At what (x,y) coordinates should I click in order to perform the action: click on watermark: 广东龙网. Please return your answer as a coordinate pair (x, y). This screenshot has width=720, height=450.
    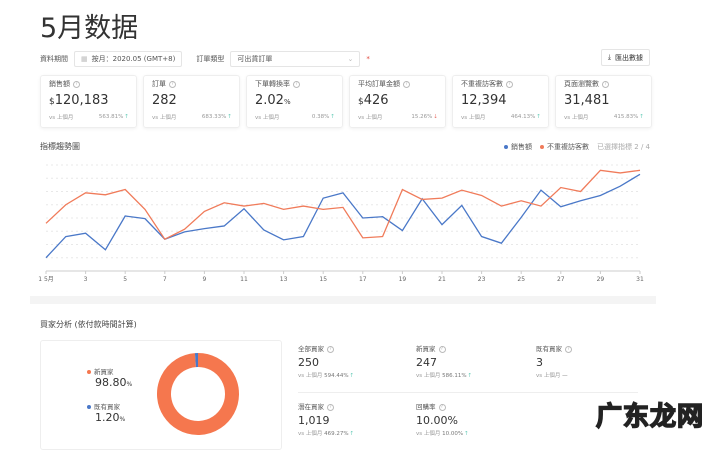
    Looking at the image, I should click on (650, 414).